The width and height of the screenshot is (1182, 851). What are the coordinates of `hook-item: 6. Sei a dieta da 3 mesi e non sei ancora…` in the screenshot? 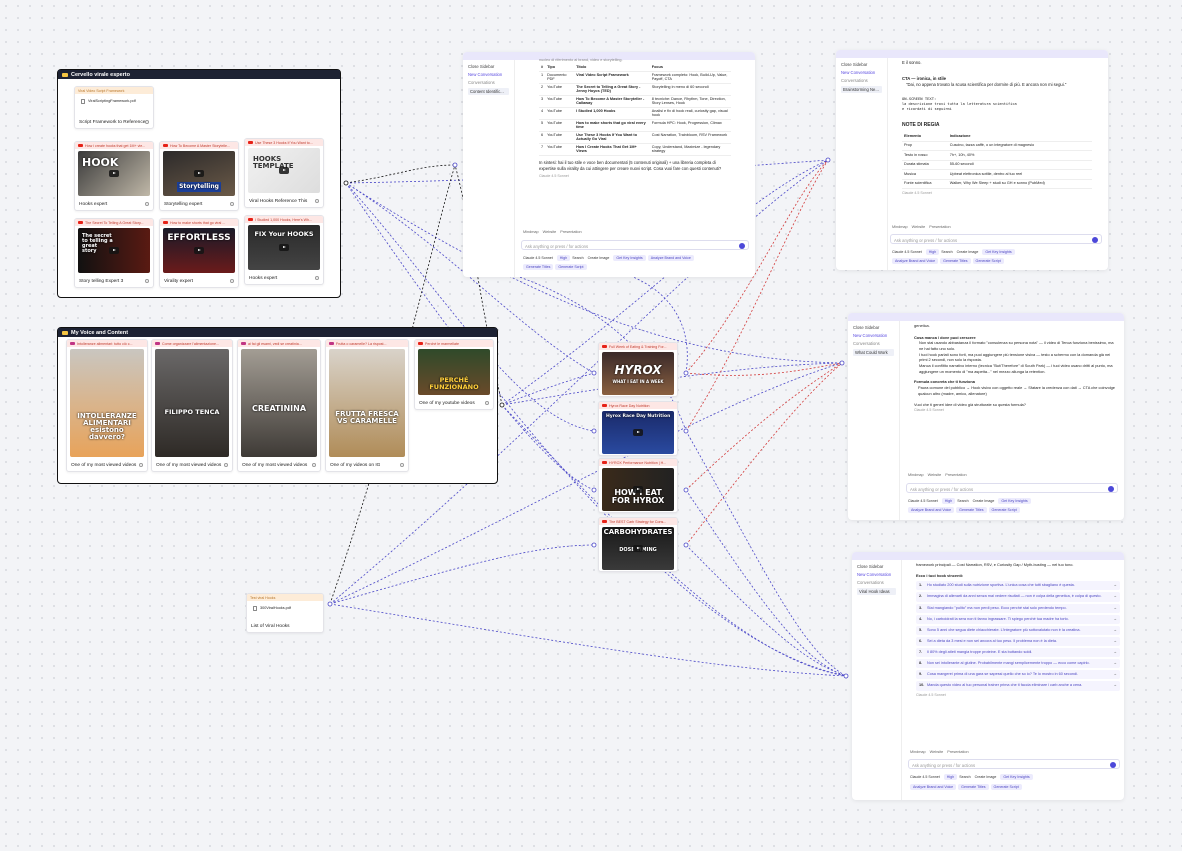 It's located at (1018, 641).